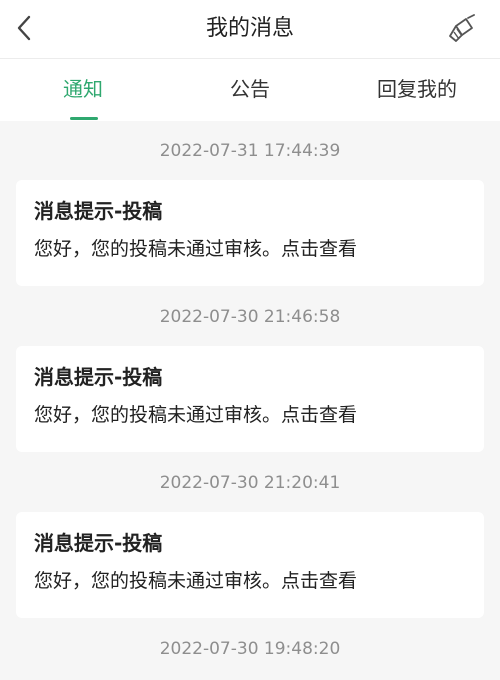 Image resolution: width=500 pixels, height=680 pixels. I want to click on clear-messages-button, so click(463, 29).